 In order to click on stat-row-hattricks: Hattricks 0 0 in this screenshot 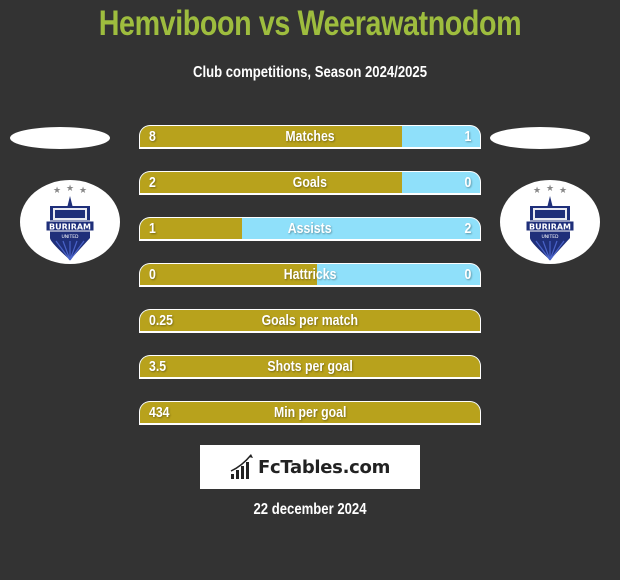, I will do `click(310, 275)`.